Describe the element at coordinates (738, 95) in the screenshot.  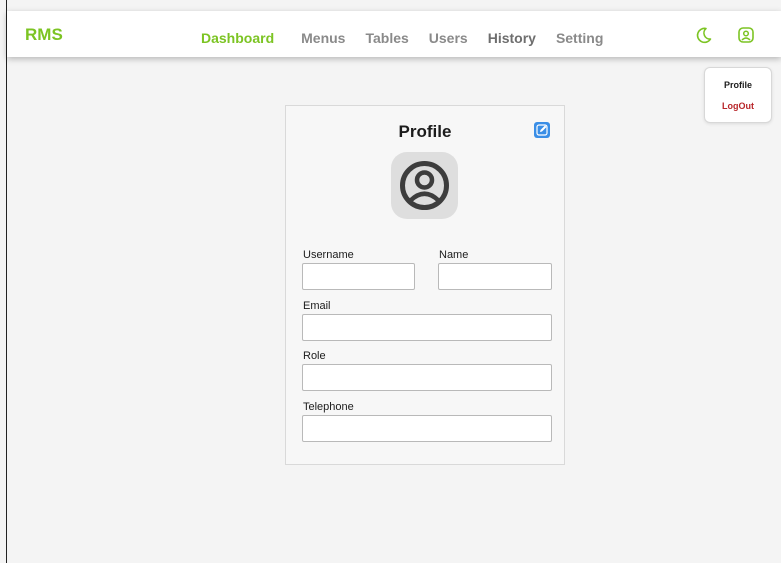
I see `profile-dropdown: Profile LogOut` at that location.